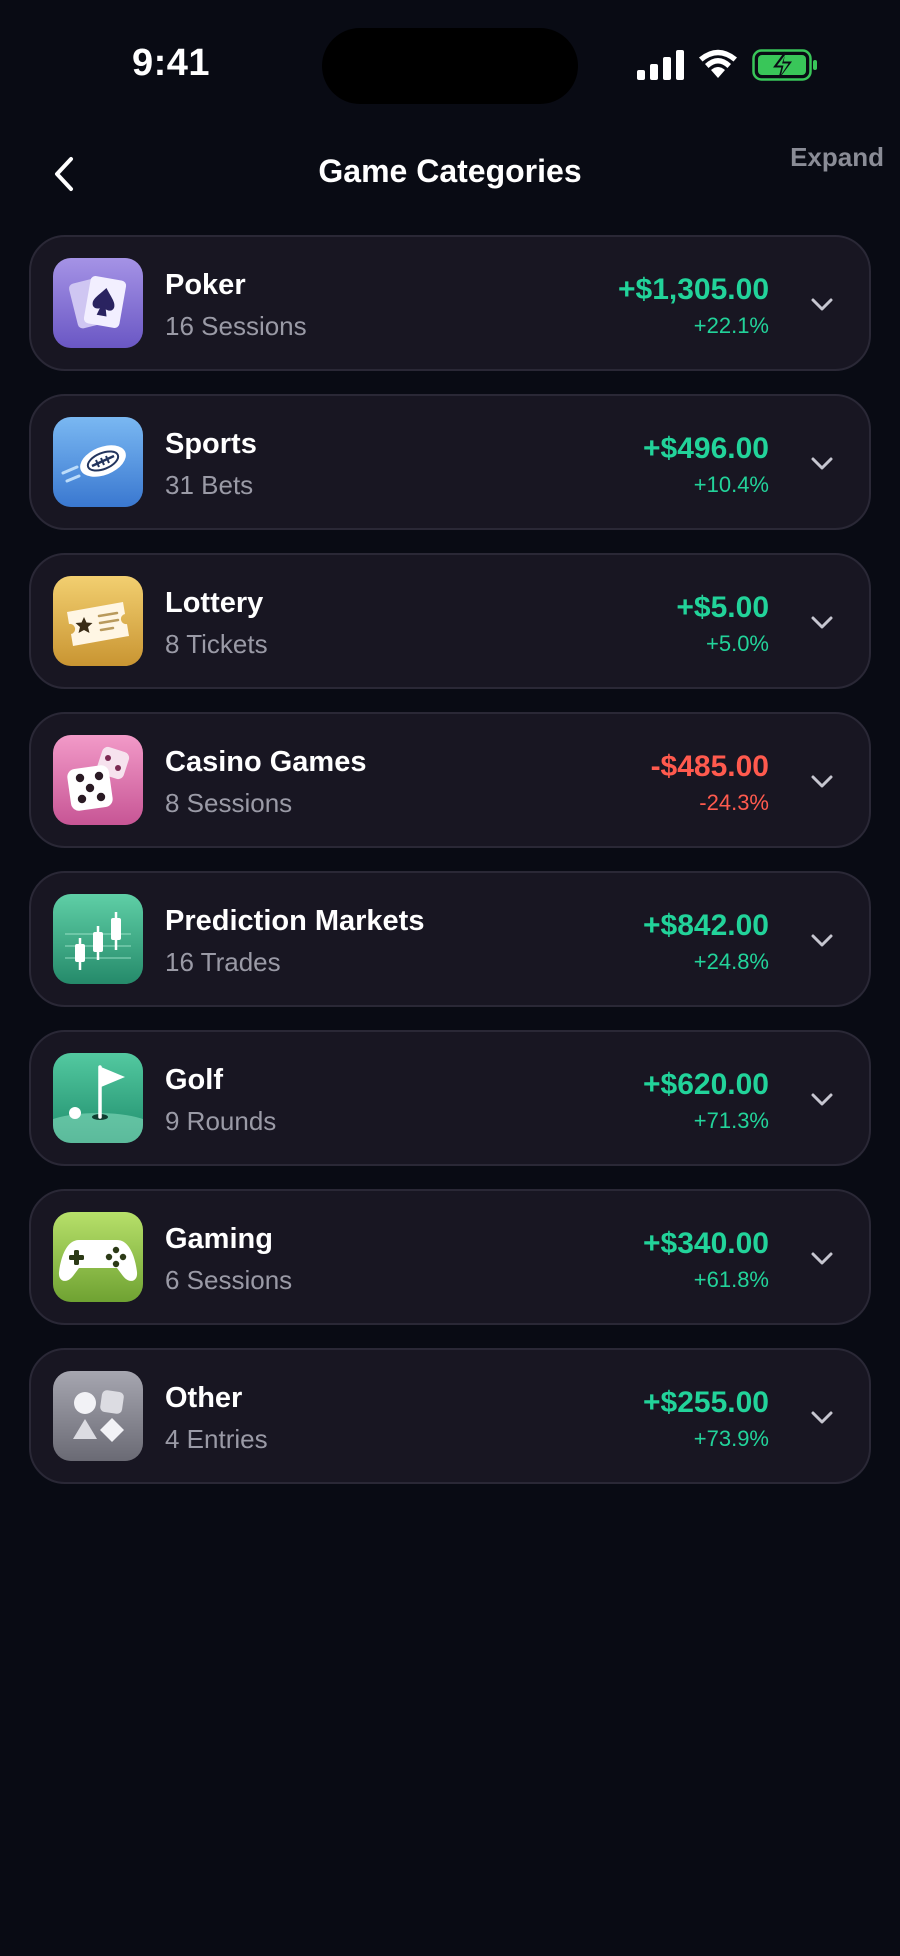 Image resolution: width=900 pixels, height=1956 pixels. I want to click on poker-cards-icon, so click(98, 303).